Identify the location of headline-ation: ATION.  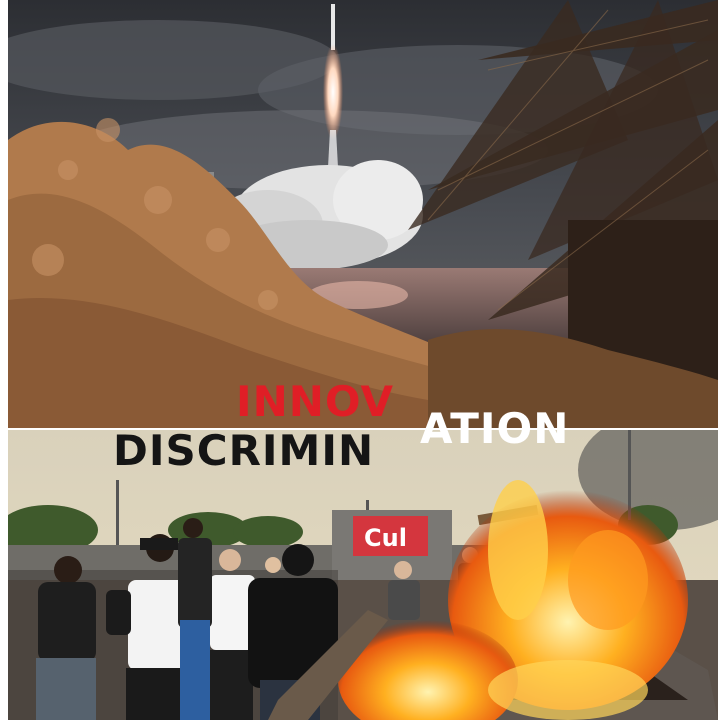
(495, 428).